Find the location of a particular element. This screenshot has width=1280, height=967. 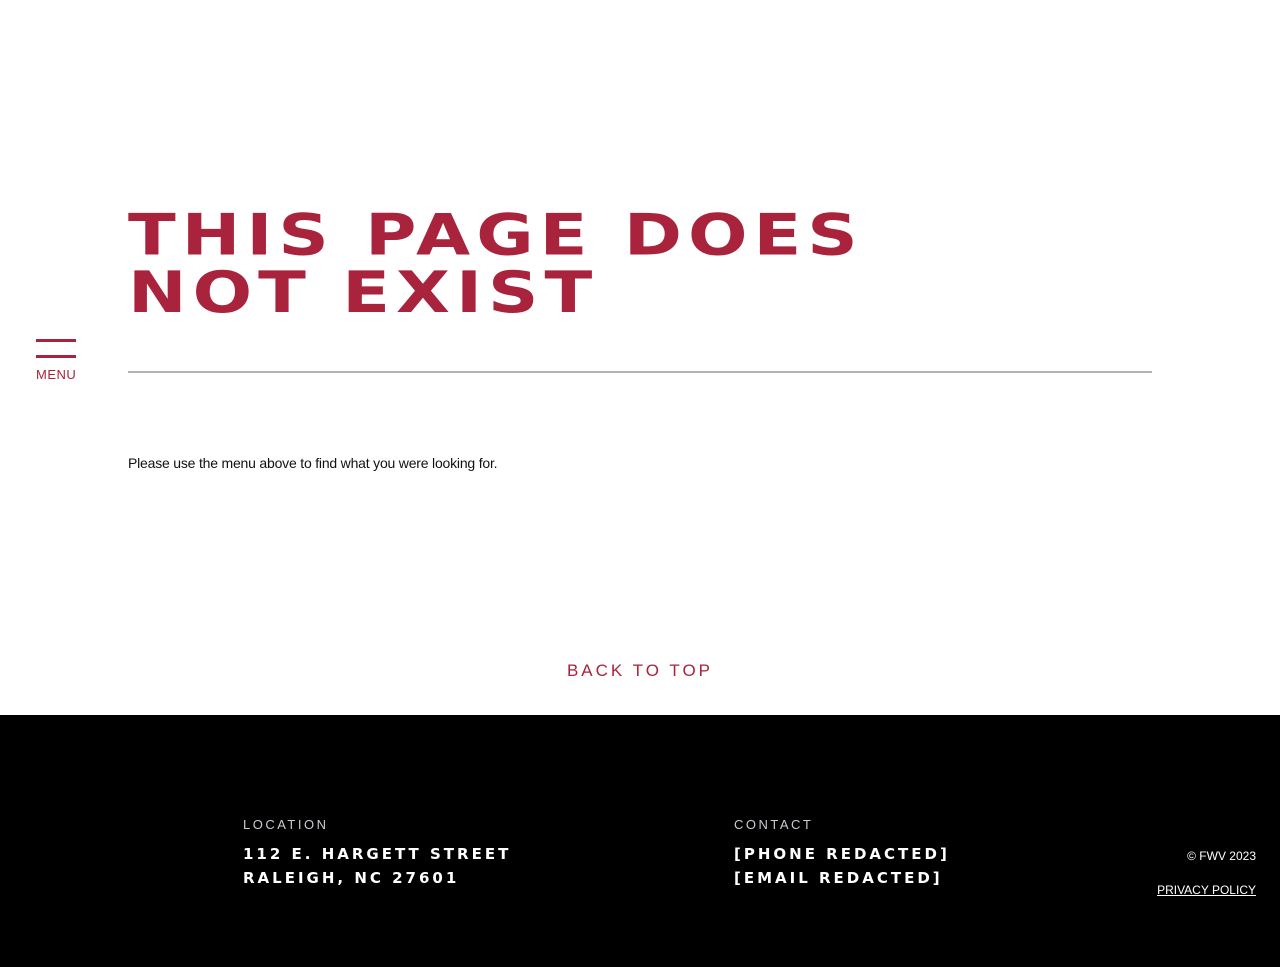

phone-link: [PHONE REDACTED] is located at coordinates (842, 854).